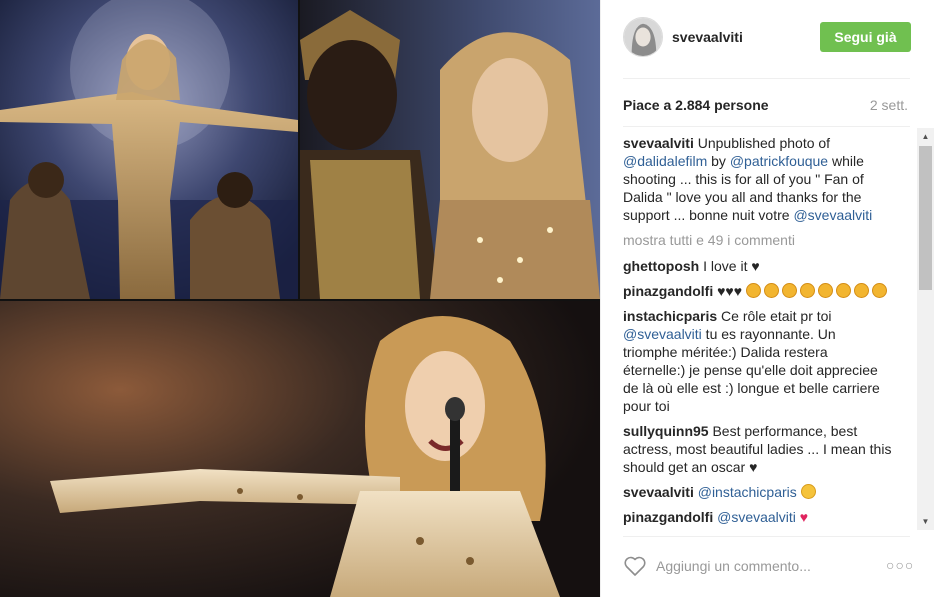  What do you see at coordinates (817, 291) in the screenshot?
I see `clapping-hands-icon` at bounding box center [817, 291].